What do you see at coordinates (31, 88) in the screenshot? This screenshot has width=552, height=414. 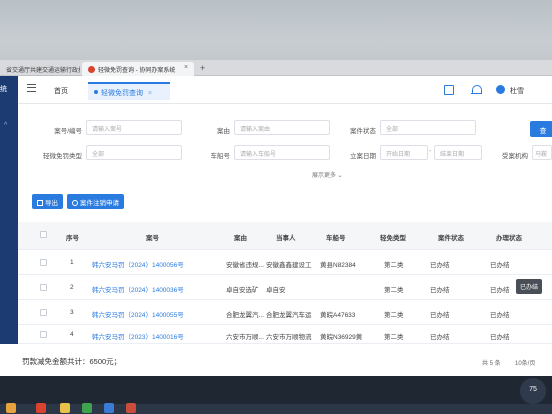 I see `menu-icon` at bounding box center [31, 88].